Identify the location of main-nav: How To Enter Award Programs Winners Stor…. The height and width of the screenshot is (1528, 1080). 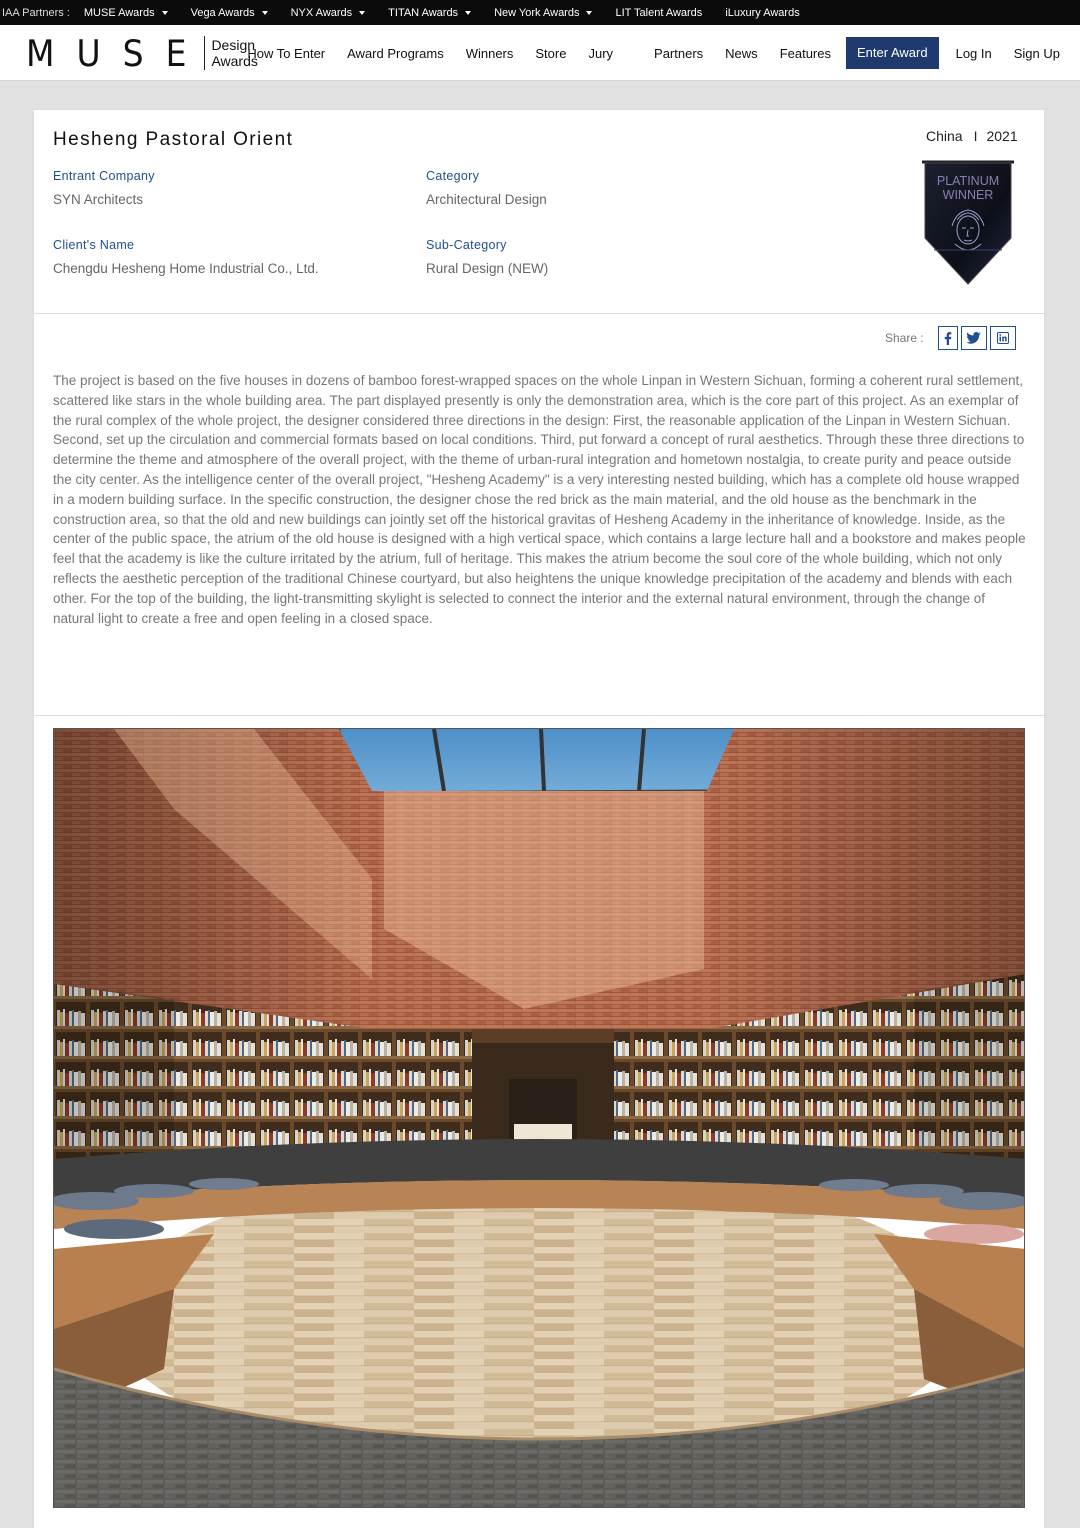
(658, 53).